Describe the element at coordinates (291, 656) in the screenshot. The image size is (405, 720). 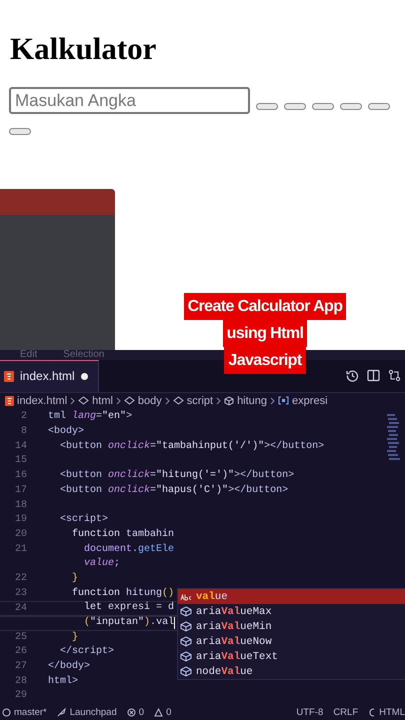
I see `suggestion-item: ariaValueText` at that location.